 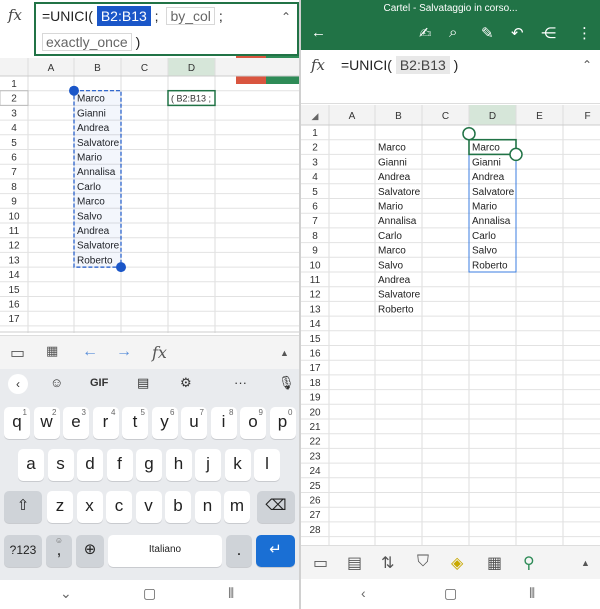 I want to click on formula-range-highlight: B2:B13, so click(x=123, y=16).